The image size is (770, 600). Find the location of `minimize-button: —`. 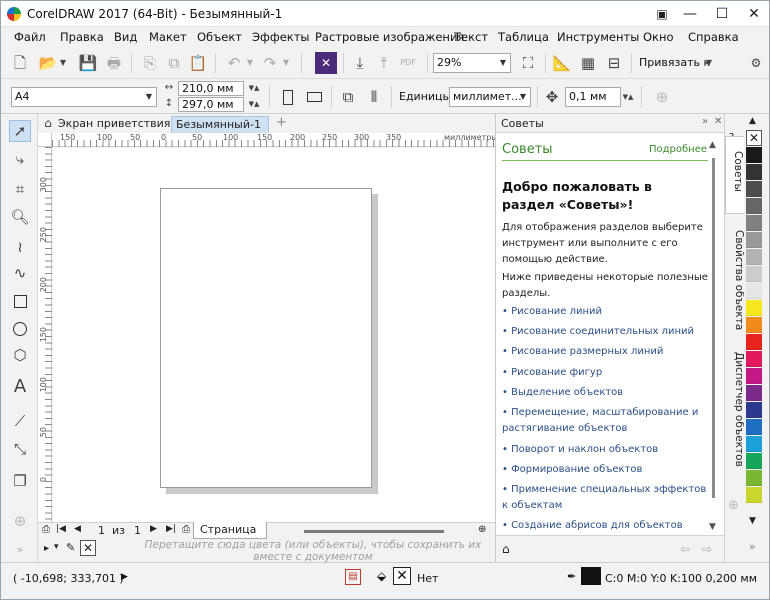

minimize-button: — is located at coordinates (690, 14).